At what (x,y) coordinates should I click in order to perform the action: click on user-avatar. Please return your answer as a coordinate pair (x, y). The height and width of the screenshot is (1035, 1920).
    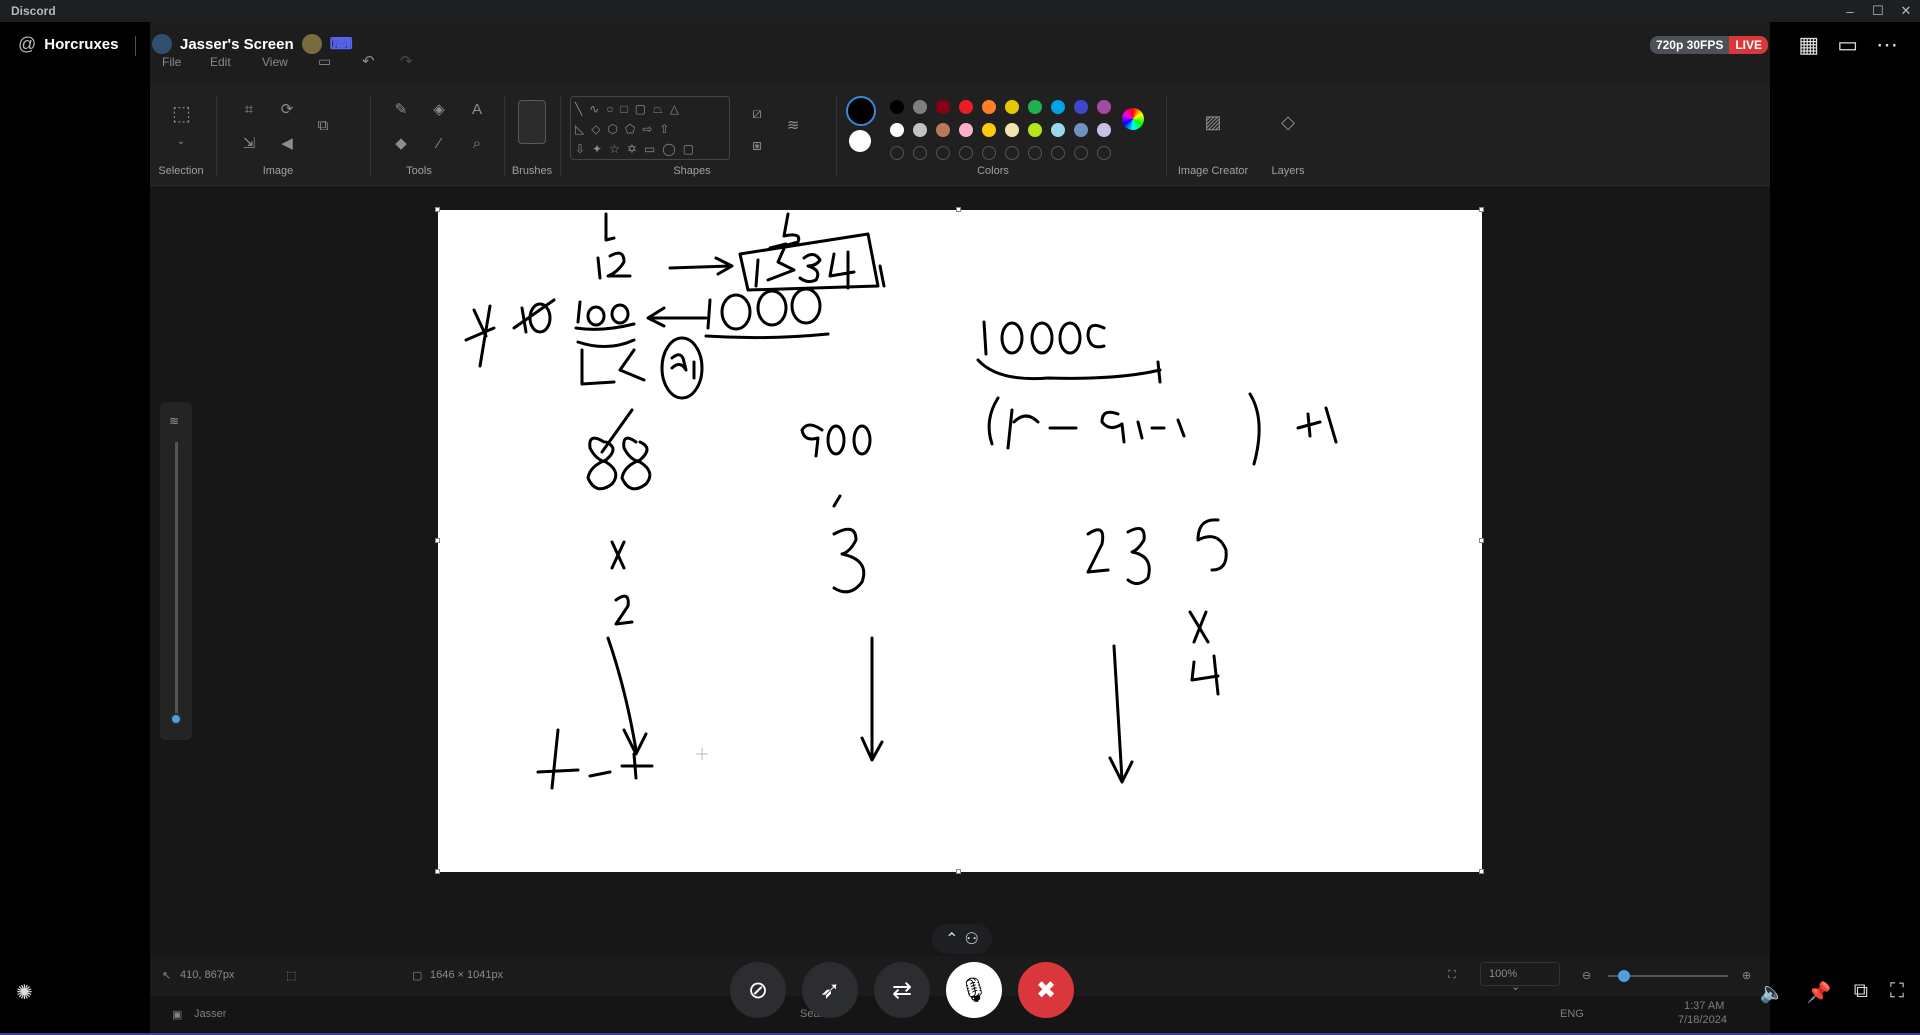
    Looking at the image, I should click on (162, 44).